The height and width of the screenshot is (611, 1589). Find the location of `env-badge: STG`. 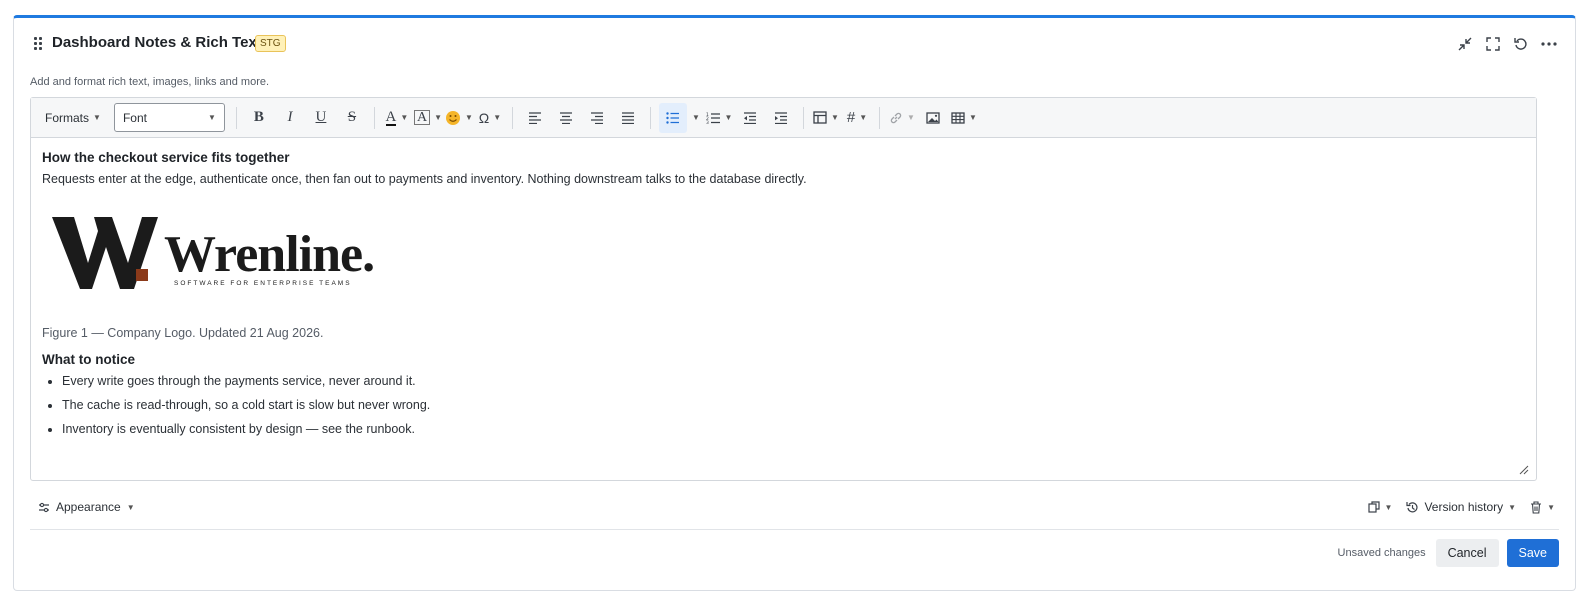

env-badge: STG is located at coordinates (270, 43).